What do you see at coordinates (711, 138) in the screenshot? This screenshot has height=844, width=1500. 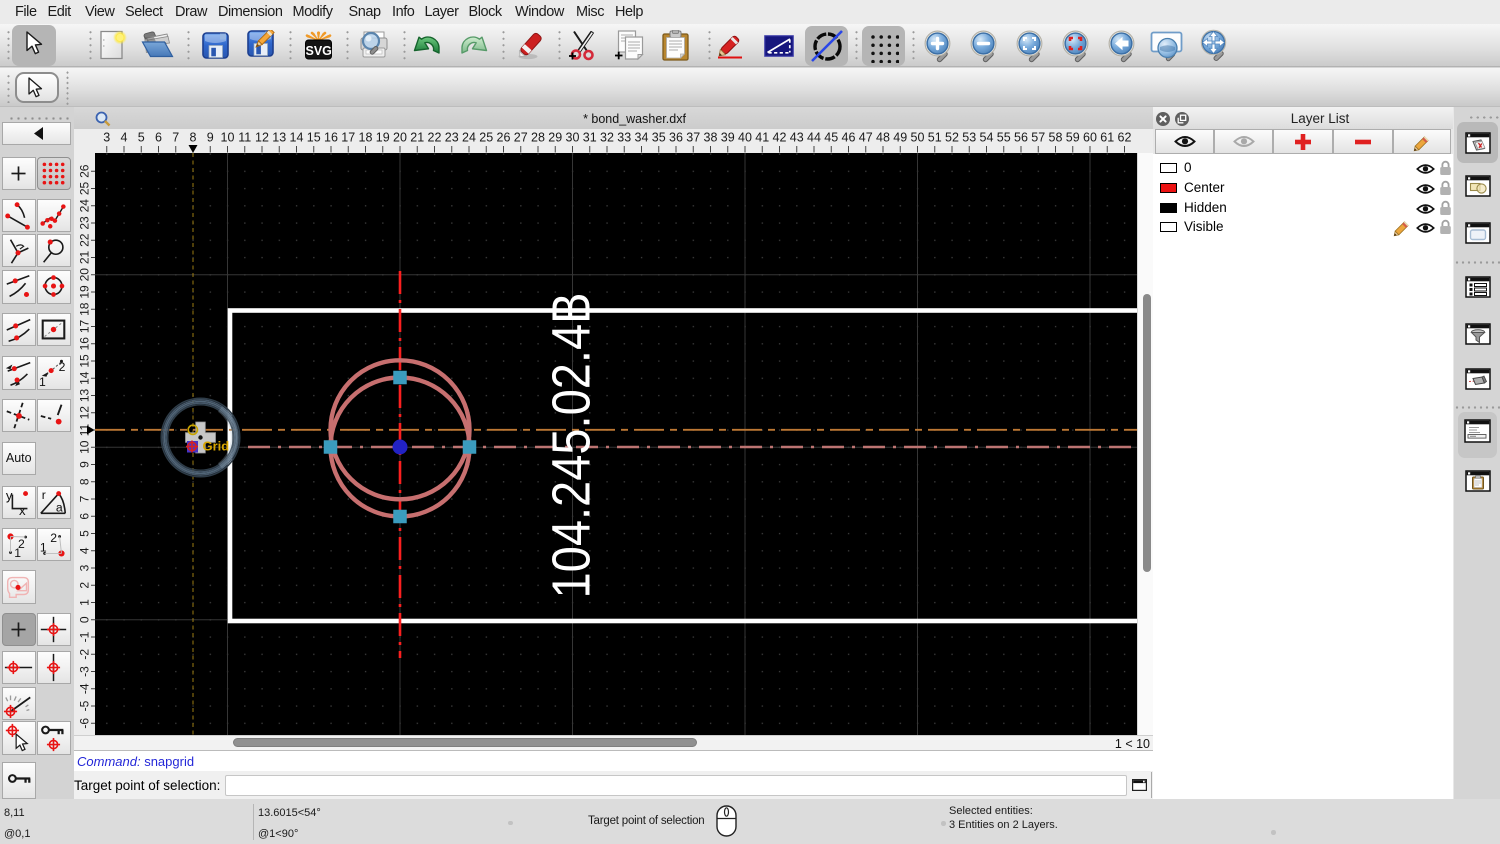 I see `svg-text: 38` at bounding box center [711, 138].